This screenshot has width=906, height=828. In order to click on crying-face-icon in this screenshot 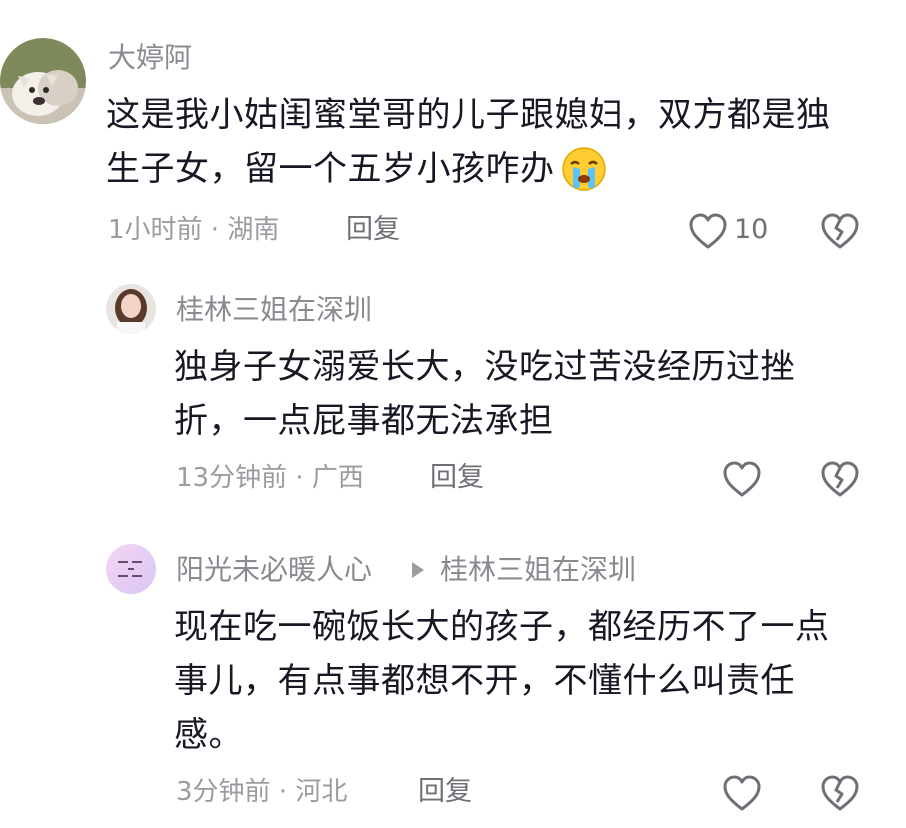, I will do `click(584, 169)`.